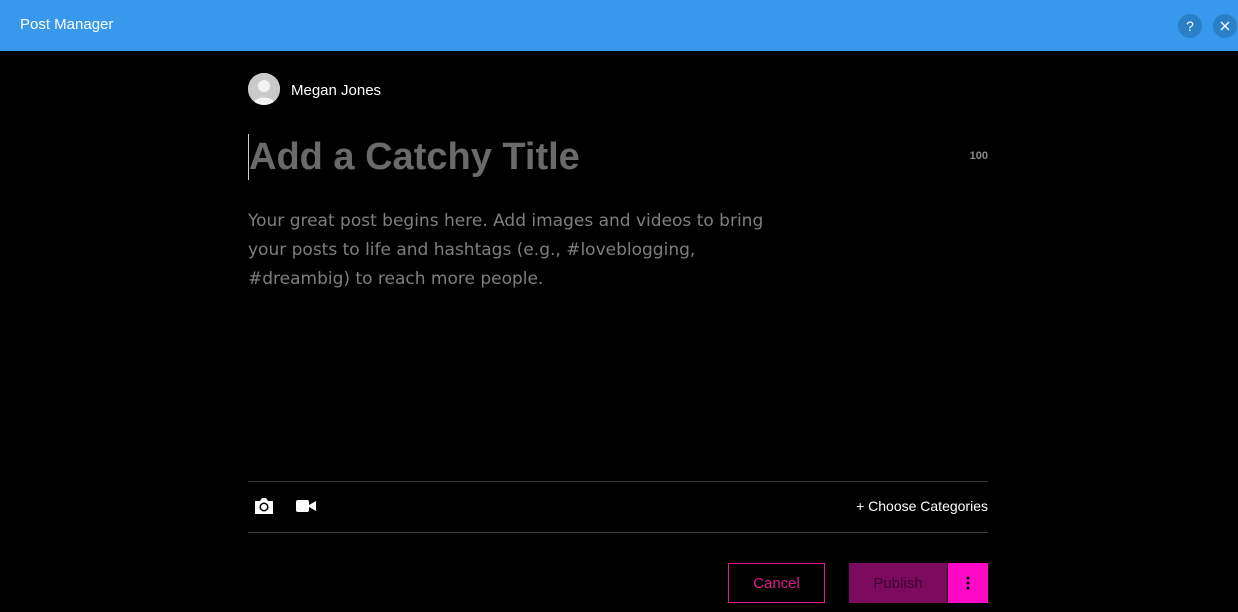  I want to click on help-icon: ?, so click(1190, 26).